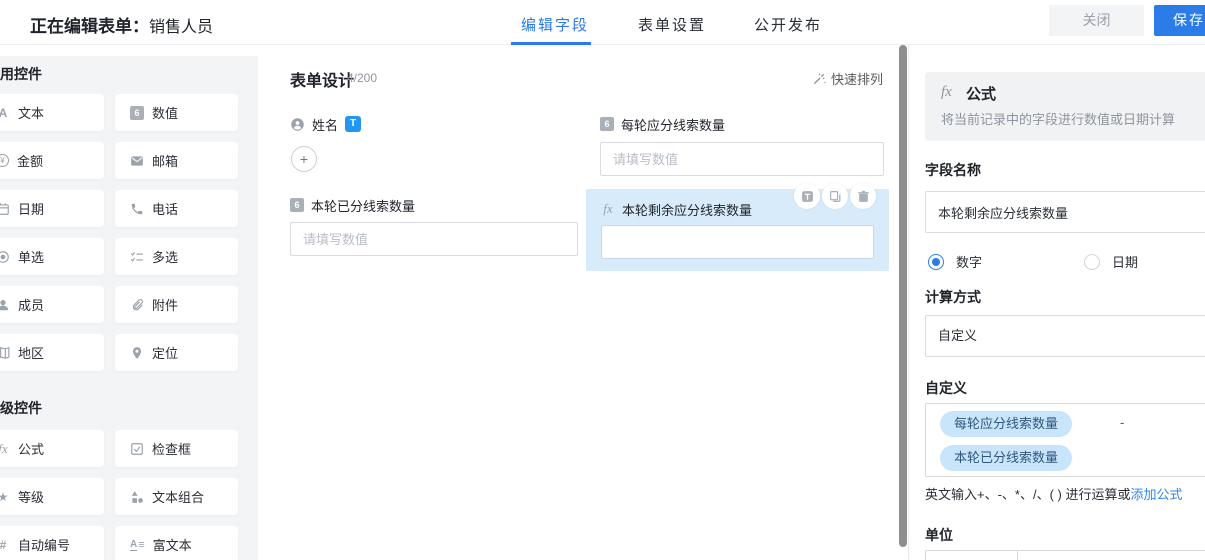  I want to click on control-label: 附件, so click(165, 305).